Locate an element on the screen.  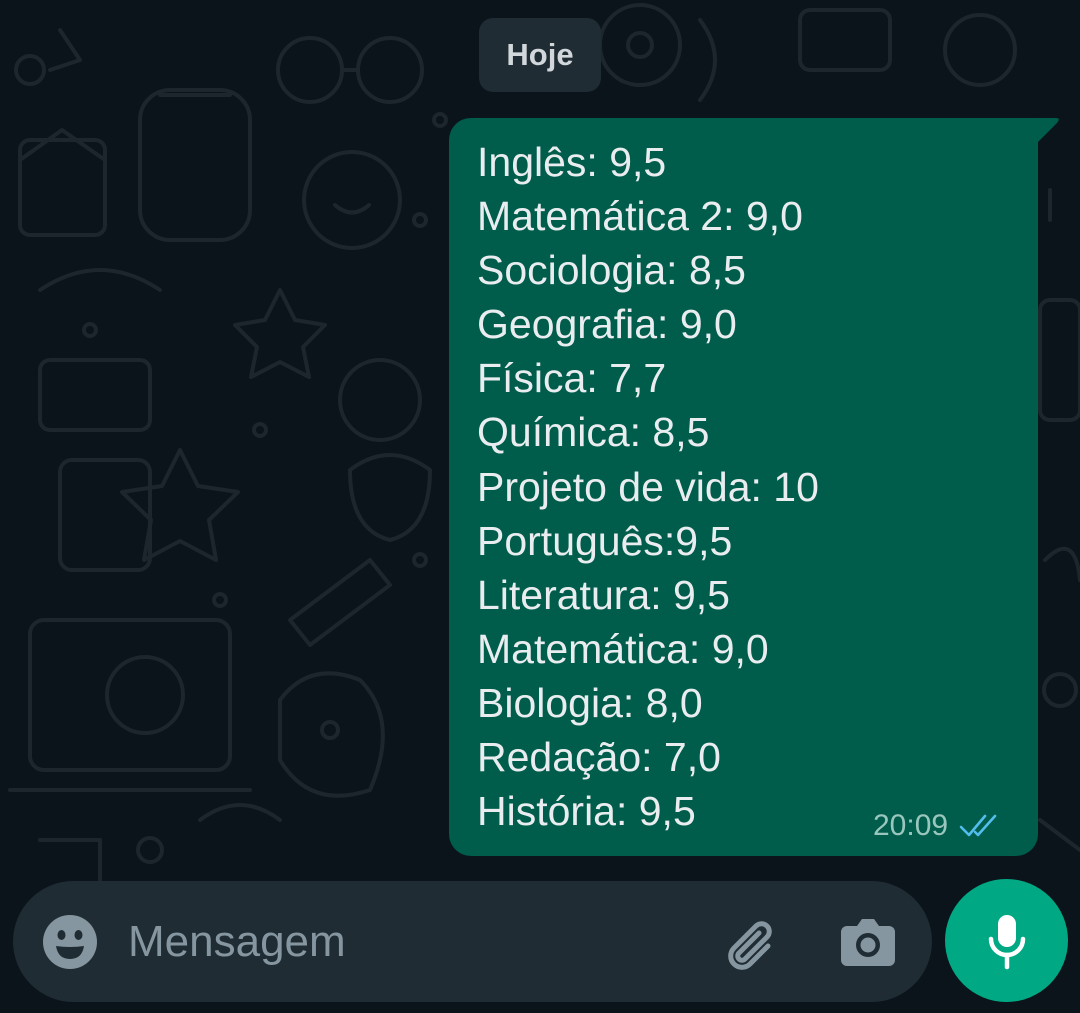
camera-icon is located at coordinates (868, 942).